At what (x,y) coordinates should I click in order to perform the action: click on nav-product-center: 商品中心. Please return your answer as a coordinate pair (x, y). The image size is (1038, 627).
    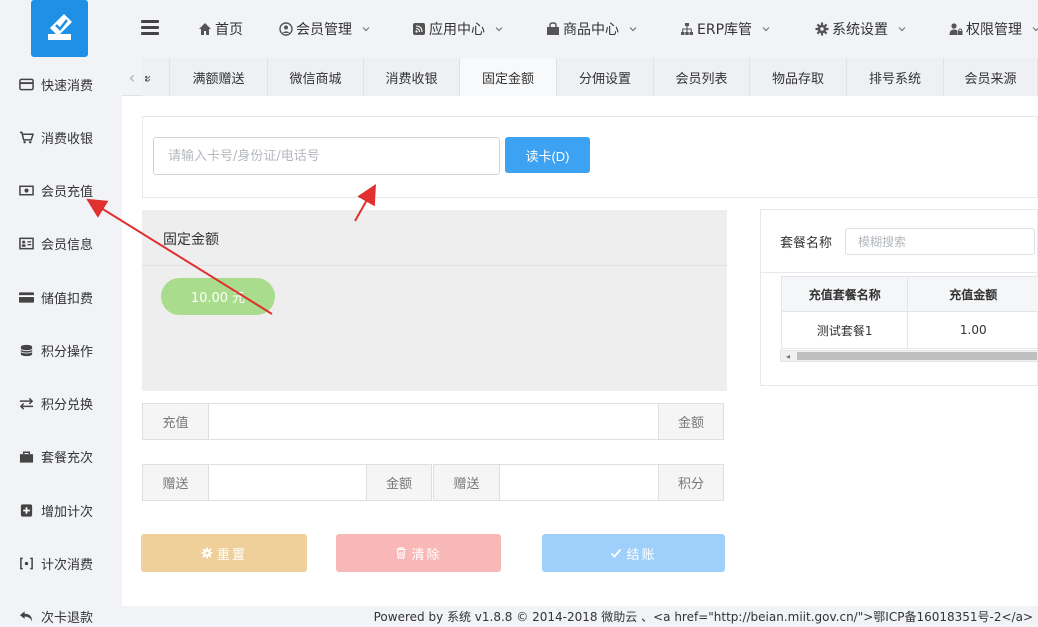
    Looking at the image, I should click on (592, 29).